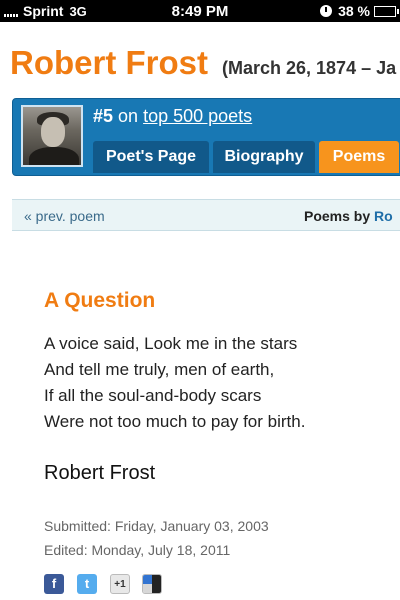  What do you see at coordinates (200, 11) in the screenshot?
I see `status-bar: Sprint 3G 8:49 PM 38 %` at bounding box center [200, 11].